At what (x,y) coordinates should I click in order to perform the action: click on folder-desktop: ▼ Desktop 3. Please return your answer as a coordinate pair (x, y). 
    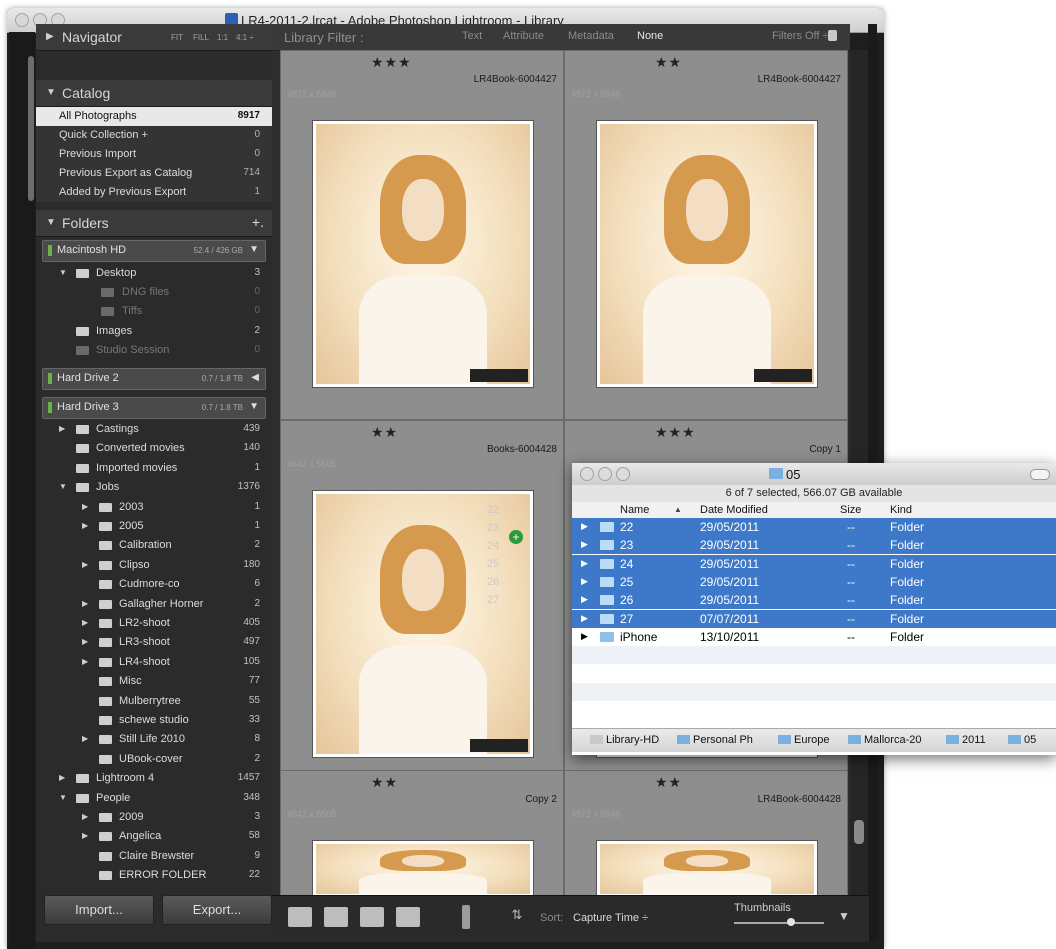
    Looking at the image, I should click on (154, 273).